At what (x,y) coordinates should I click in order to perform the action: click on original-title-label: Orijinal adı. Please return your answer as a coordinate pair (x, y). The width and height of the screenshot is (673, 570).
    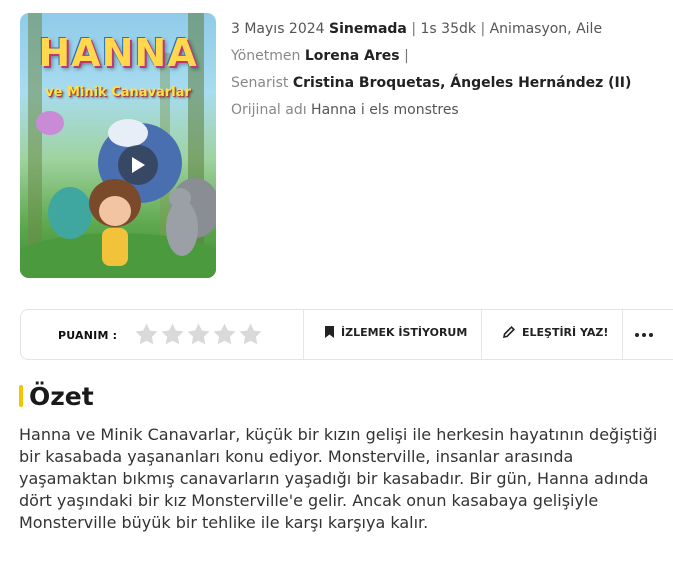
    Looking at the image, I should click on (269, 110).